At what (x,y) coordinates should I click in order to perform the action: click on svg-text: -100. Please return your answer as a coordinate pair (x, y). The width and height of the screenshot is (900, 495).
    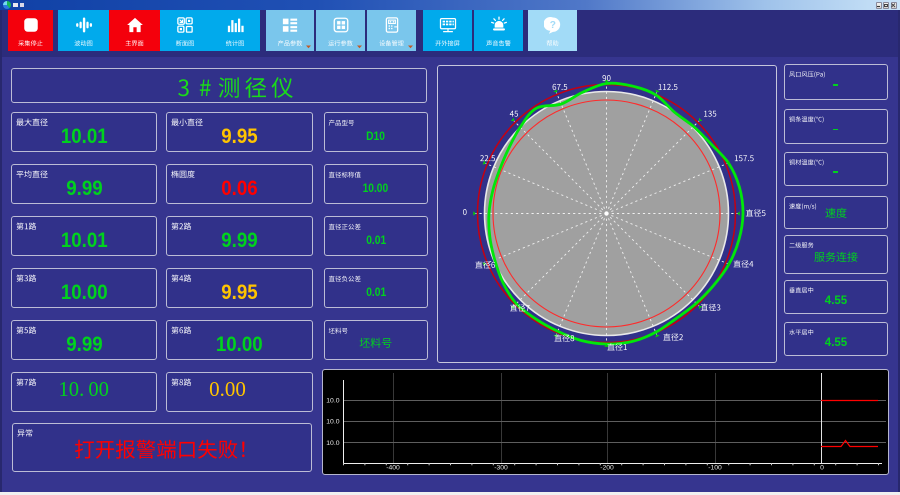
    Looking at the image, I should click on (715, 468).